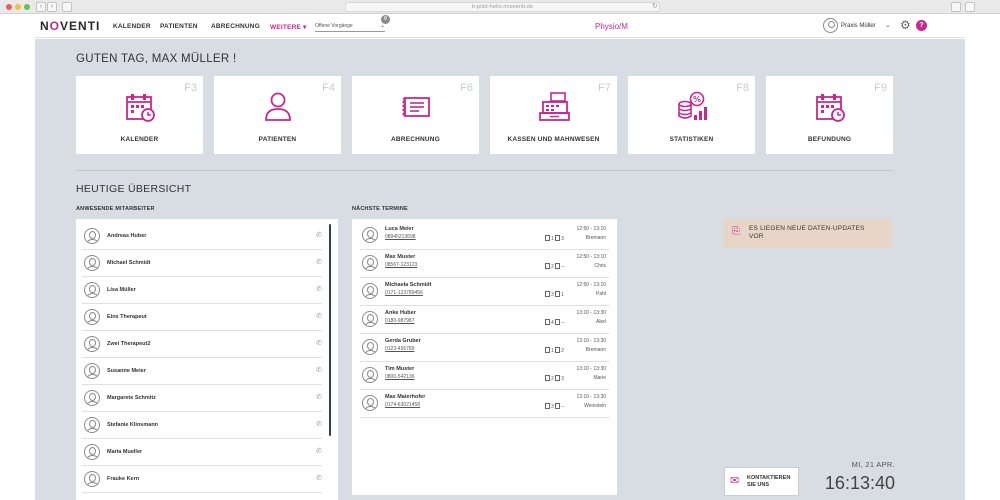  What do you see at coordinates (873, 464) in the screenshot?
I see `current-date: MI, 21 APR.` at bounding box center [873, 464].